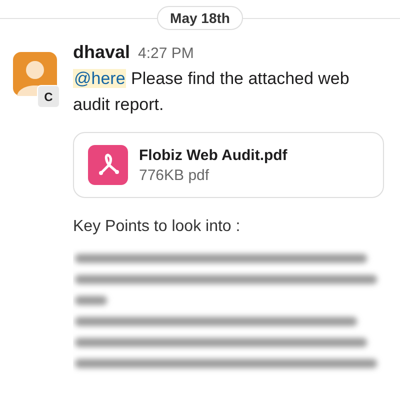 Image resolution: width=400 pixels, height=403 pixels. Describe the element at coordinates (228, 165) in the screenshot. I see `file-attachment: Flobiz Web Audit.pdf 776KB pdf` at that location.